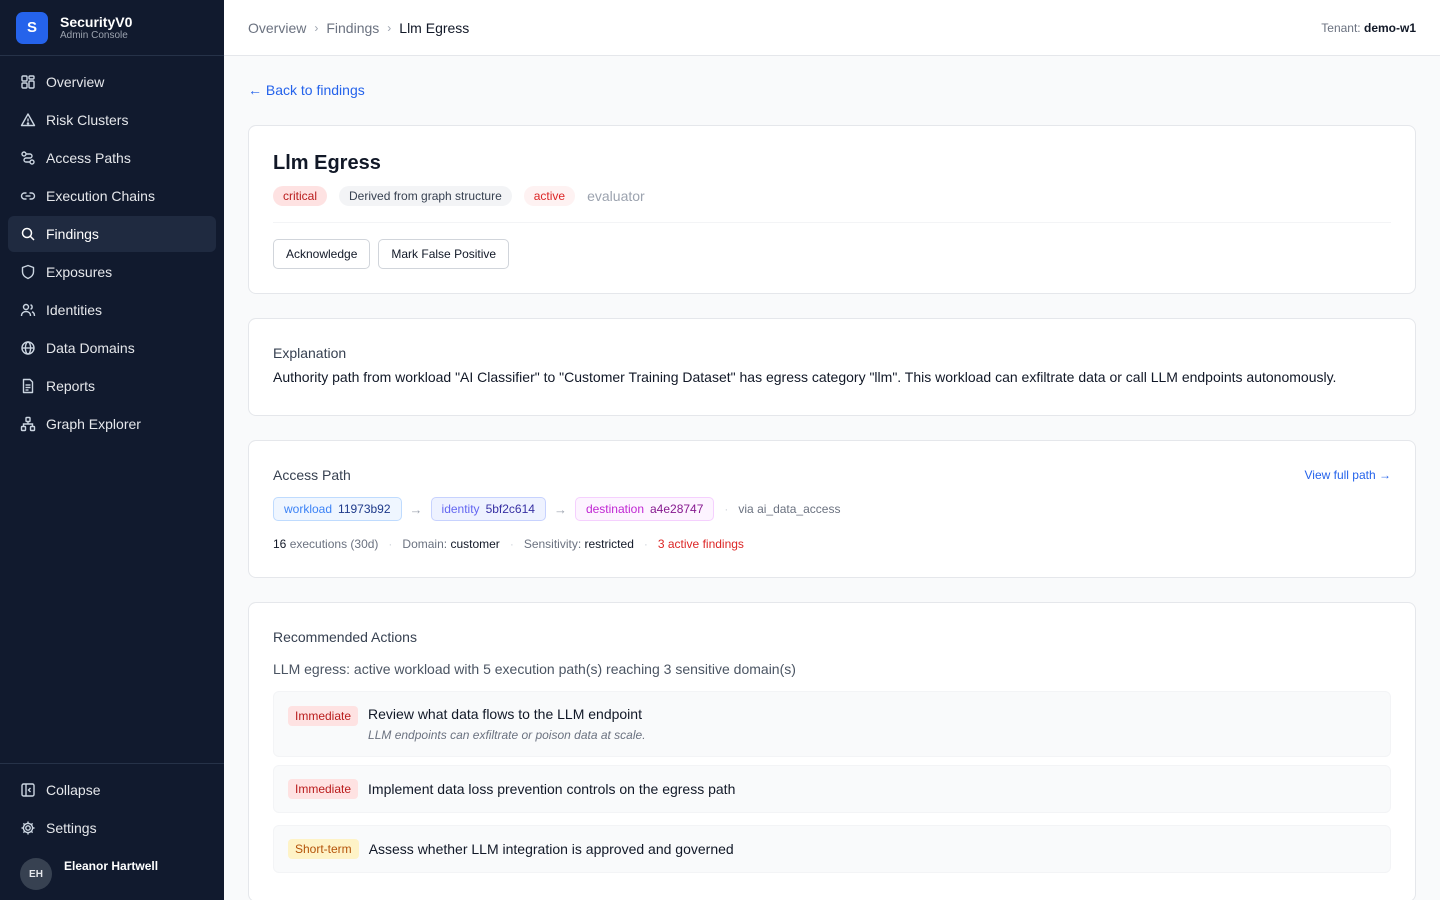 Image resolution: width=1440 pixels, height=900 pixels. I want to click on node-id: a4e28747, so click(677, 509).